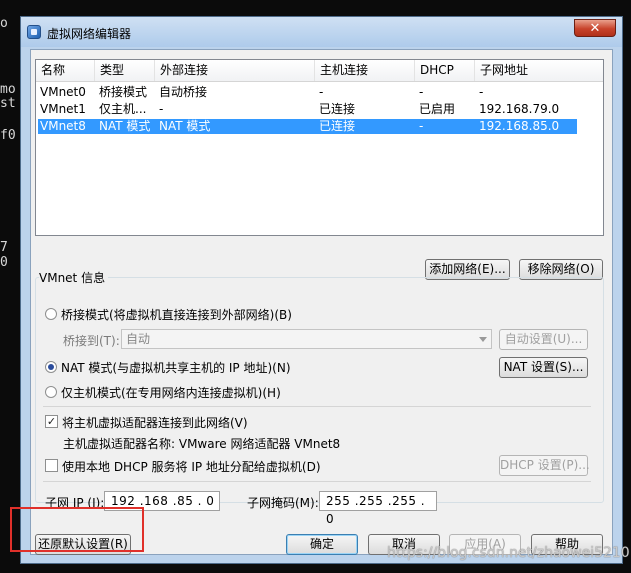  What do you see at coordinates (138, 339) in the screenshot?
I see `bridge-to-value: 自动` at bounding box center [138, 339].